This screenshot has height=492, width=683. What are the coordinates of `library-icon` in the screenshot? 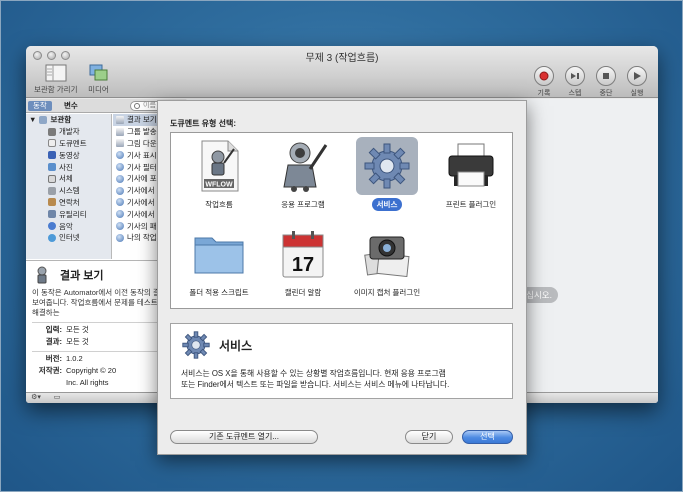 It's located at (56, 73).